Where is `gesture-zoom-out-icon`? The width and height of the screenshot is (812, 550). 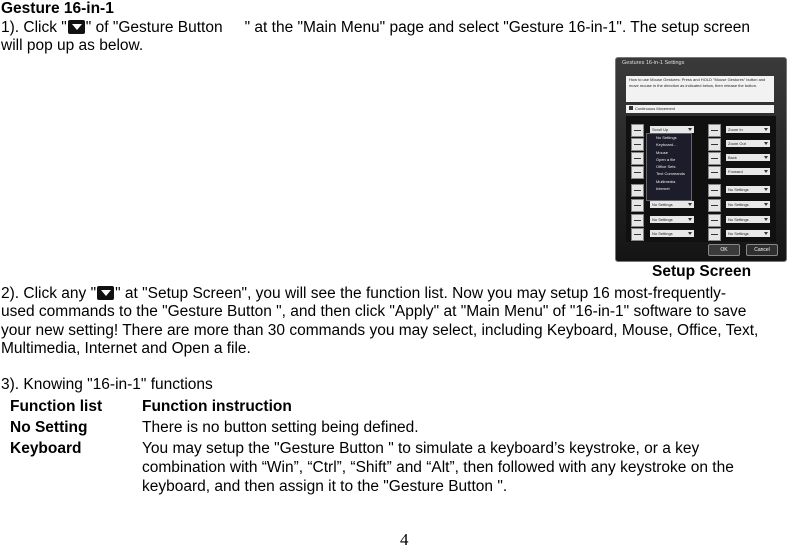
gesture-zoom-out-icon is located at coordinates (714, 144).